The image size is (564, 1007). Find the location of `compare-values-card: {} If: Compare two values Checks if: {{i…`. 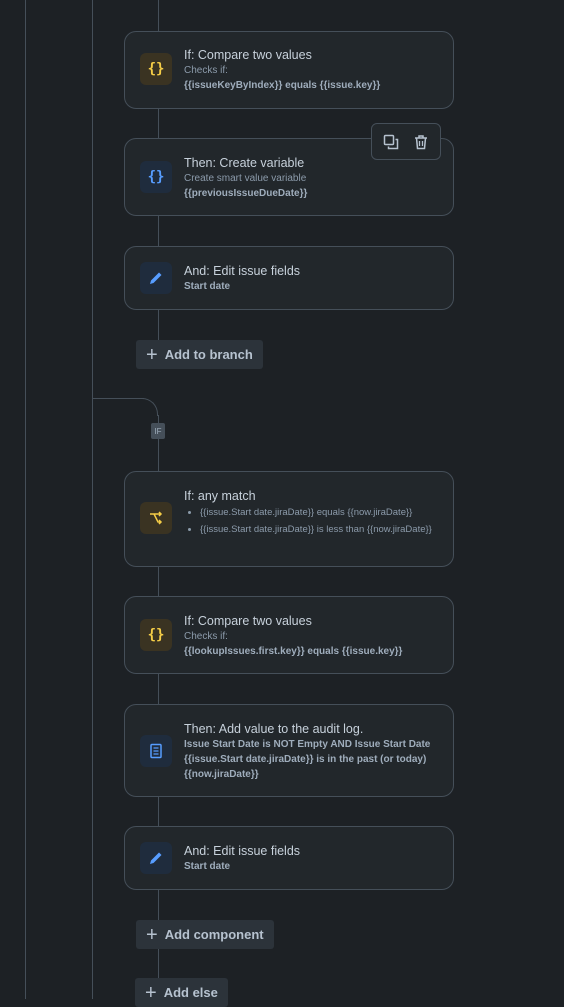

compare-values-card: {} If: Compare two values Checks if: {{i… is located at coordinates (289, 70).